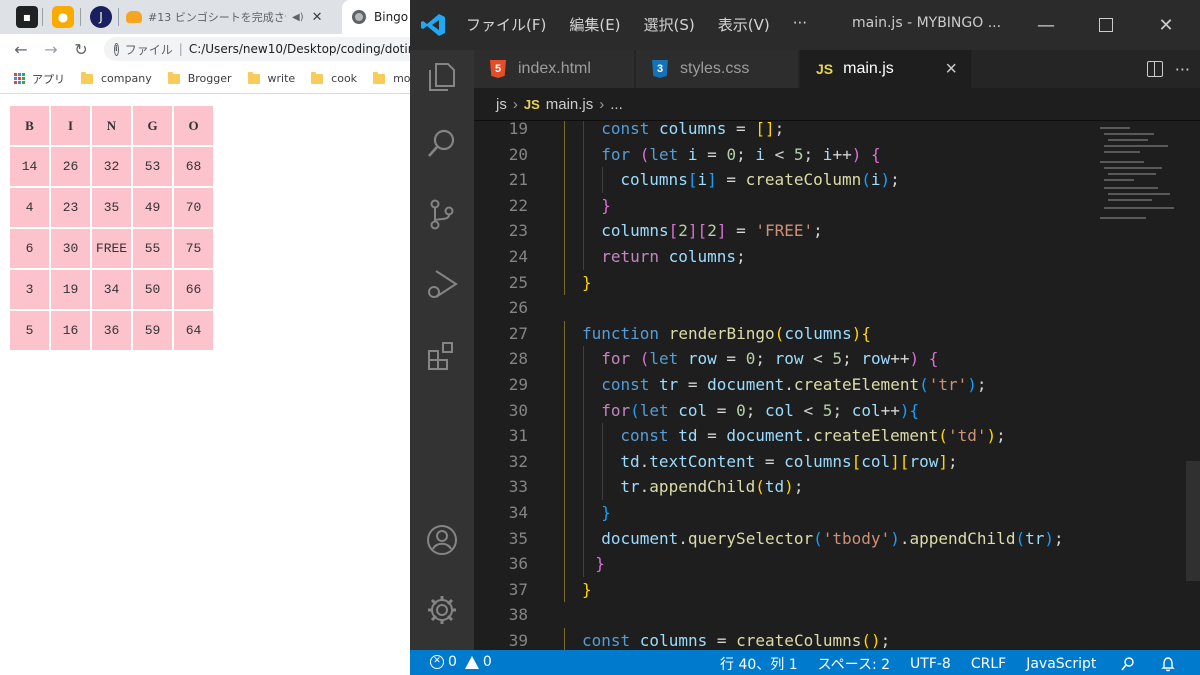 This screenshot has width=1200, height=675. I want to click on code-token: 'tr', so click(948, 384).